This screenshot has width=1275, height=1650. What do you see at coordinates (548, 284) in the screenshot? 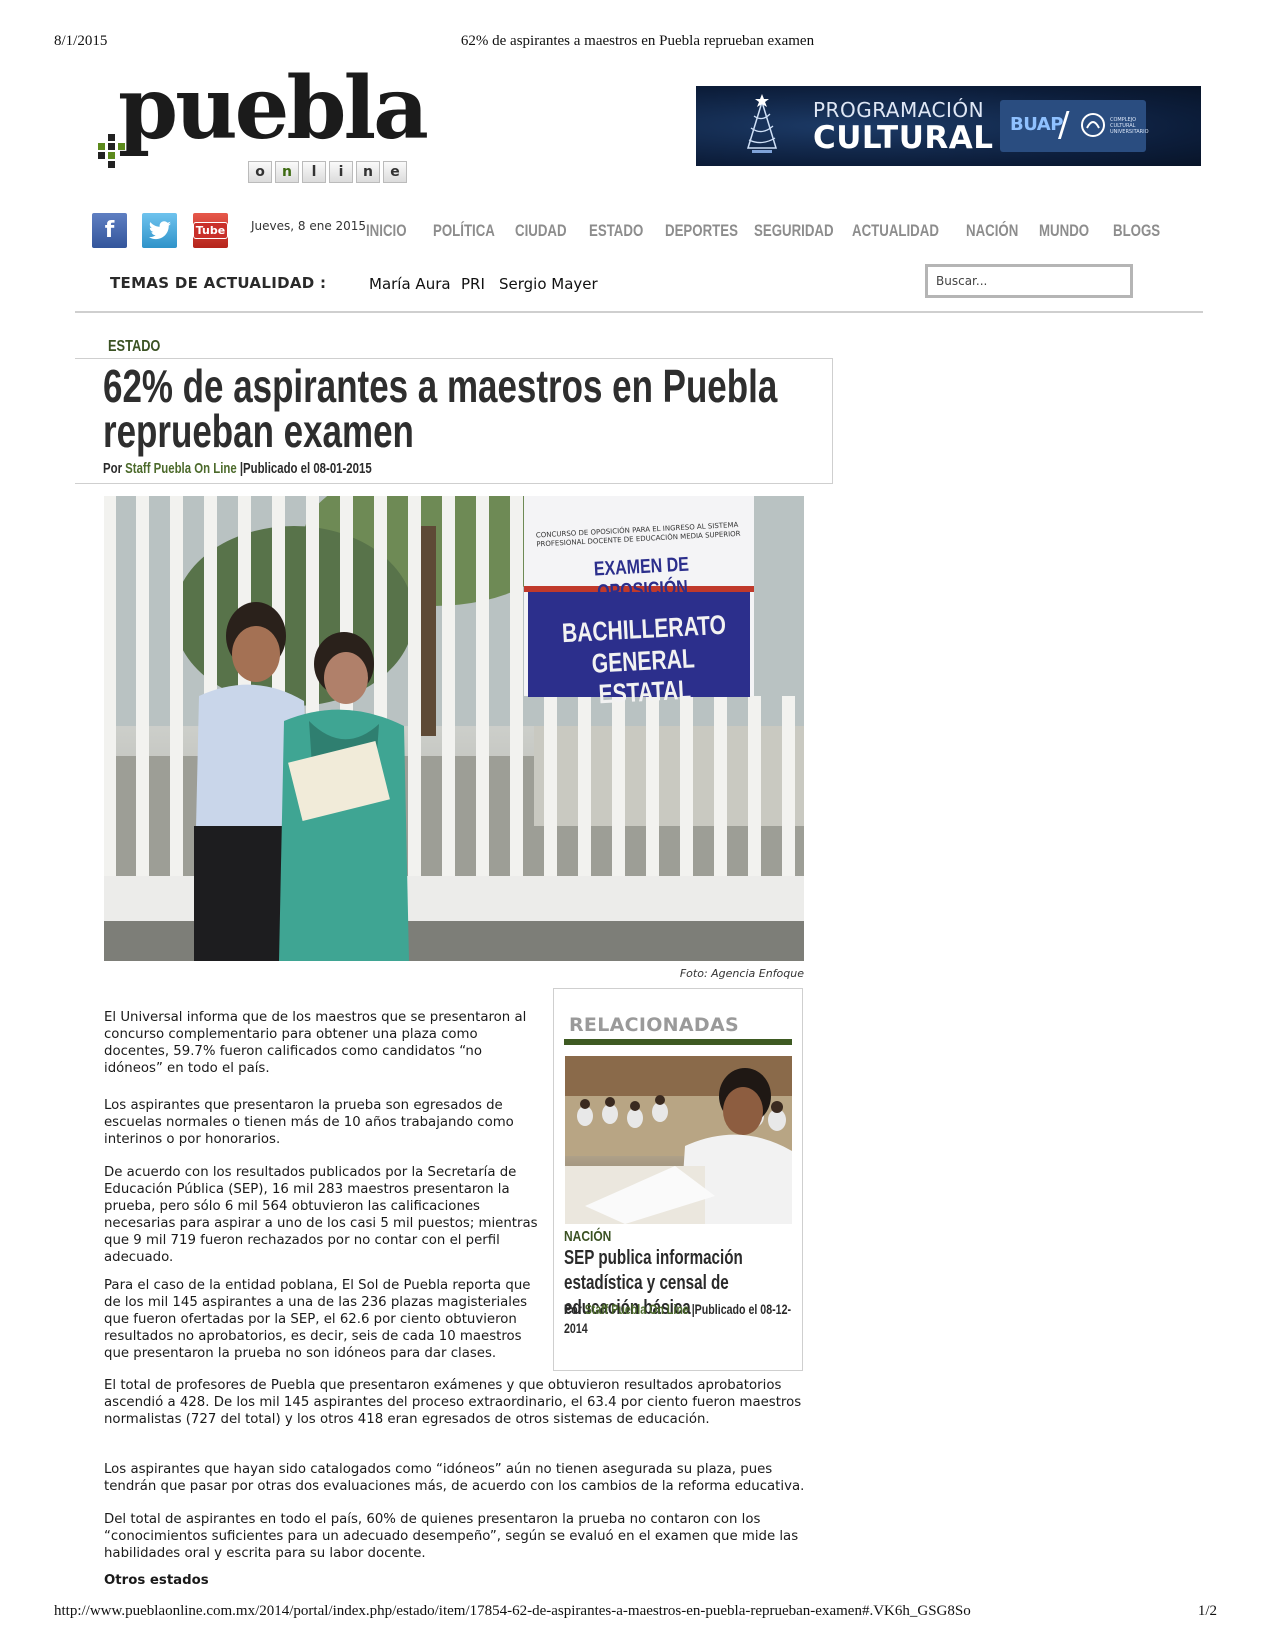
I see `tema-link: Sergio Mayer` at bounding box center [548, 284].